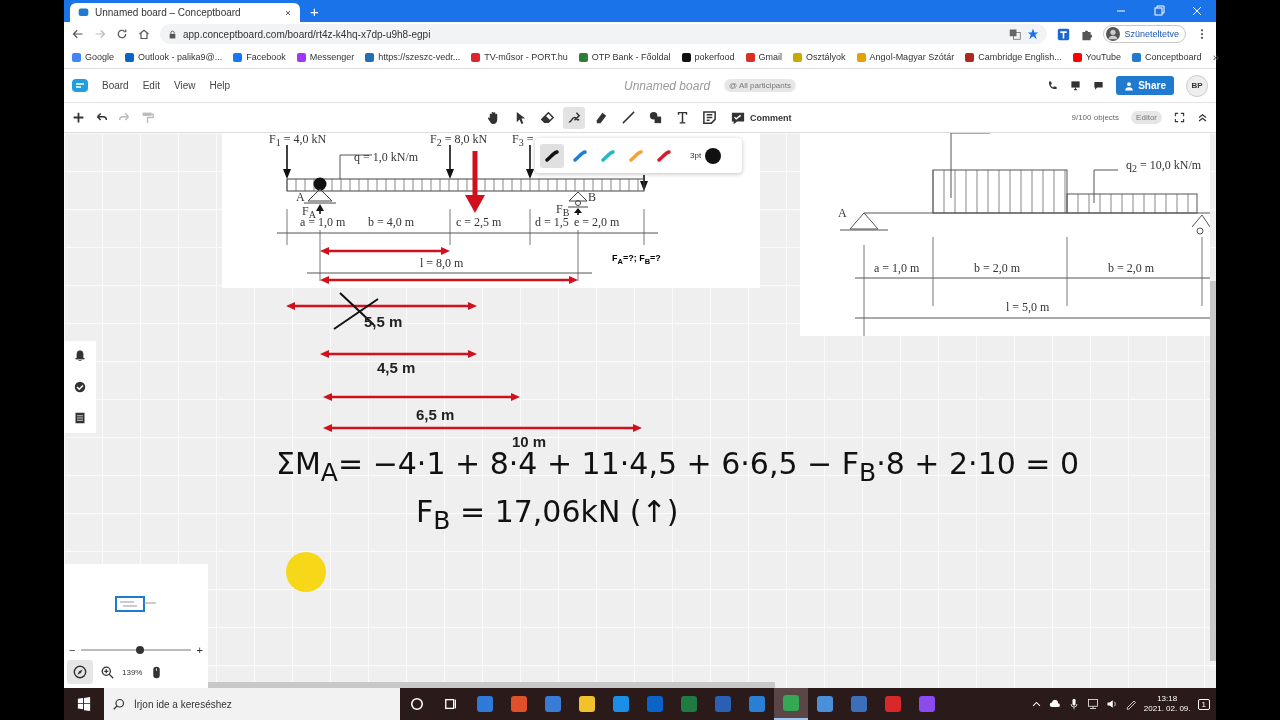 This screenshot has height=720, width=1280. What do you see at coordinates (1213, 471) in the screenshot?
I see `vertical-scrollbar` at bounding box center [1213, 471].